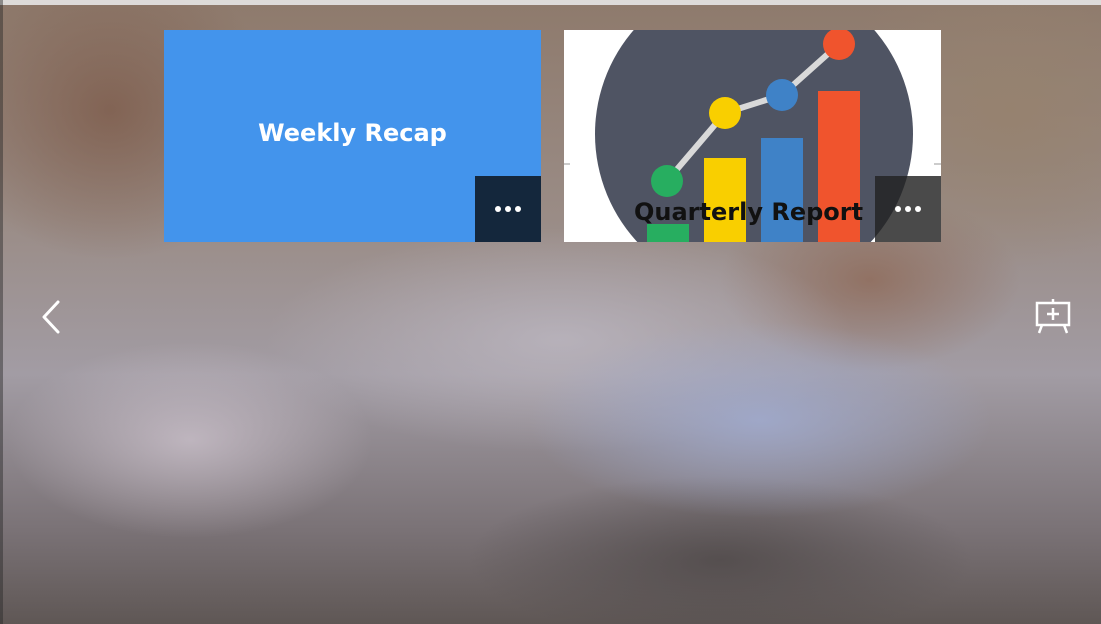  What do you see at coordinates (1053, 317) in the screenshot?
I see `add-to-presentation-icon` at bounding box center [1053, 317].